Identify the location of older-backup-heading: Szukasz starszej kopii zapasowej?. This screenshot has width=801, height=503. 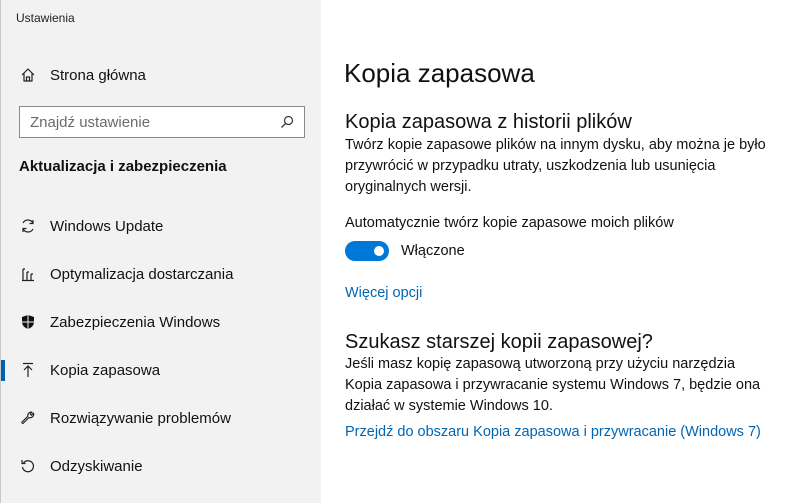
(499, 342).